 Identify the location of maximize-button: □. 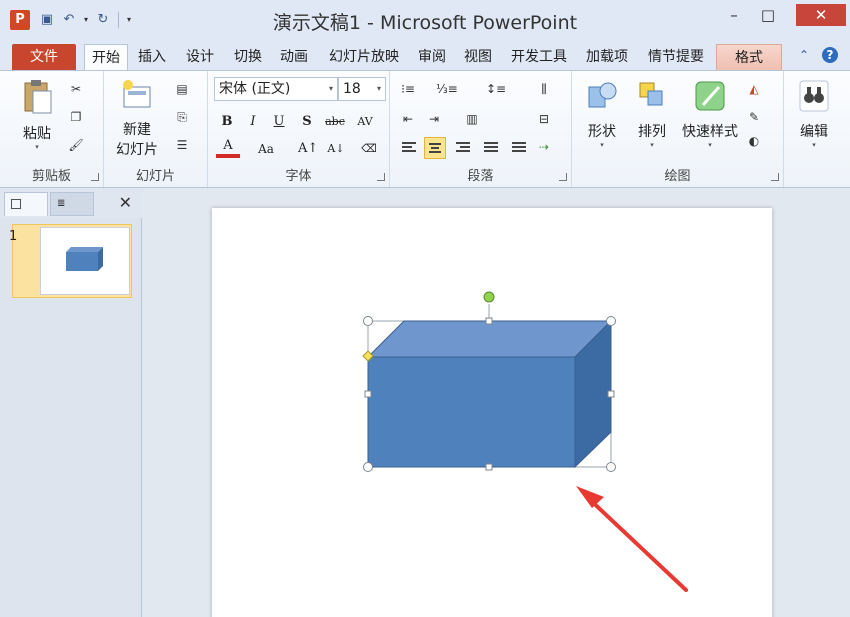
(768, 15).